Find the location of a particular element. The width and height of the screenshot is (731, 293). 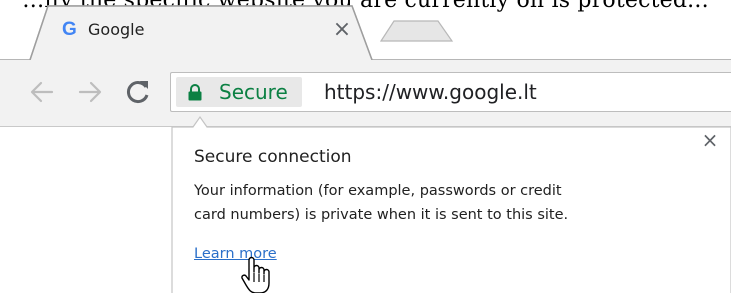

hand-cursor-icon is located at coordinates (255, 274).